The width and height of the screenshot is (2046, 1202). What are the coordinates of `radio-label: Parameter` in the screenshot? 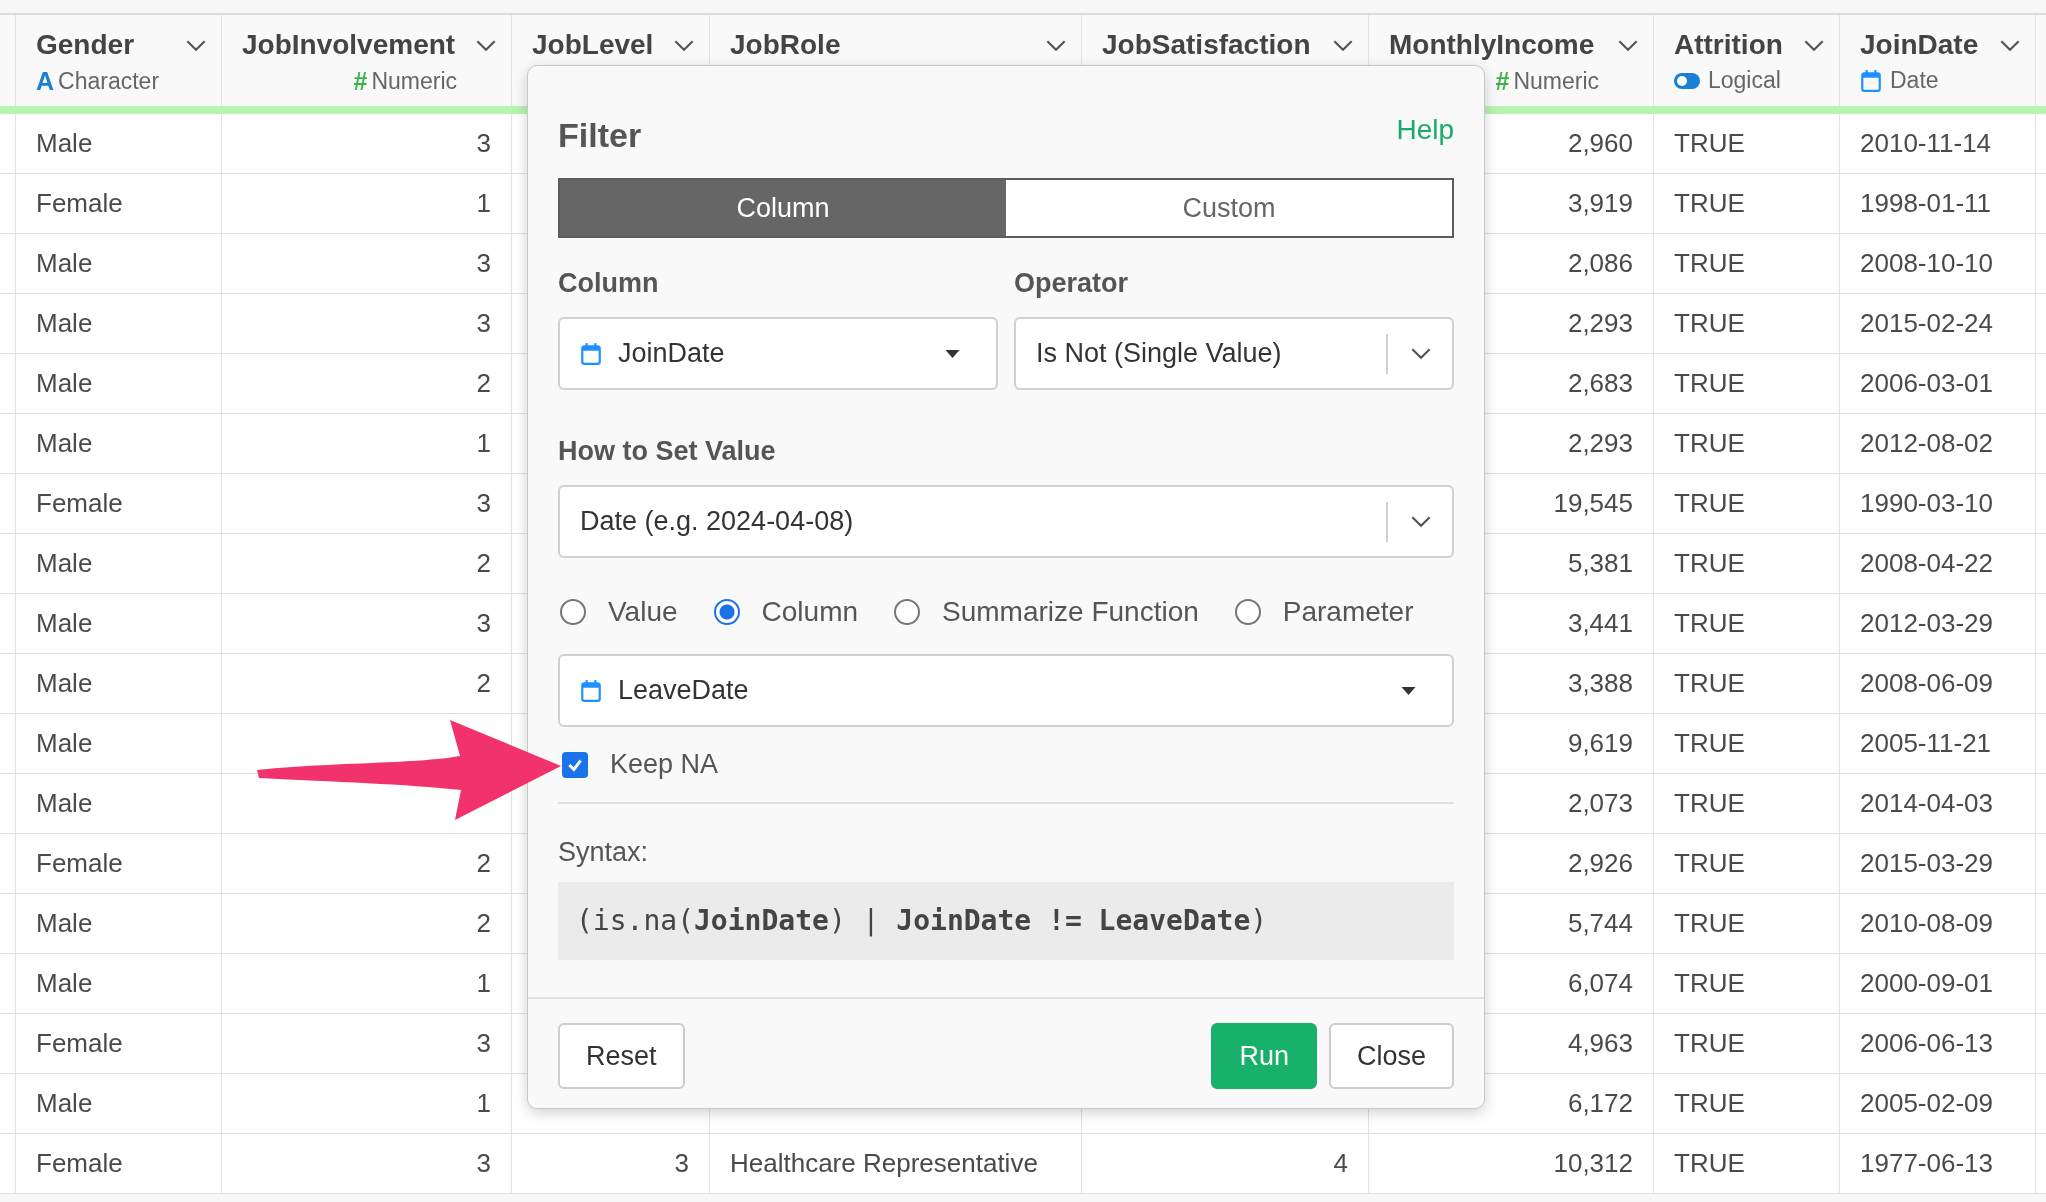 It's located at (1348, 612).